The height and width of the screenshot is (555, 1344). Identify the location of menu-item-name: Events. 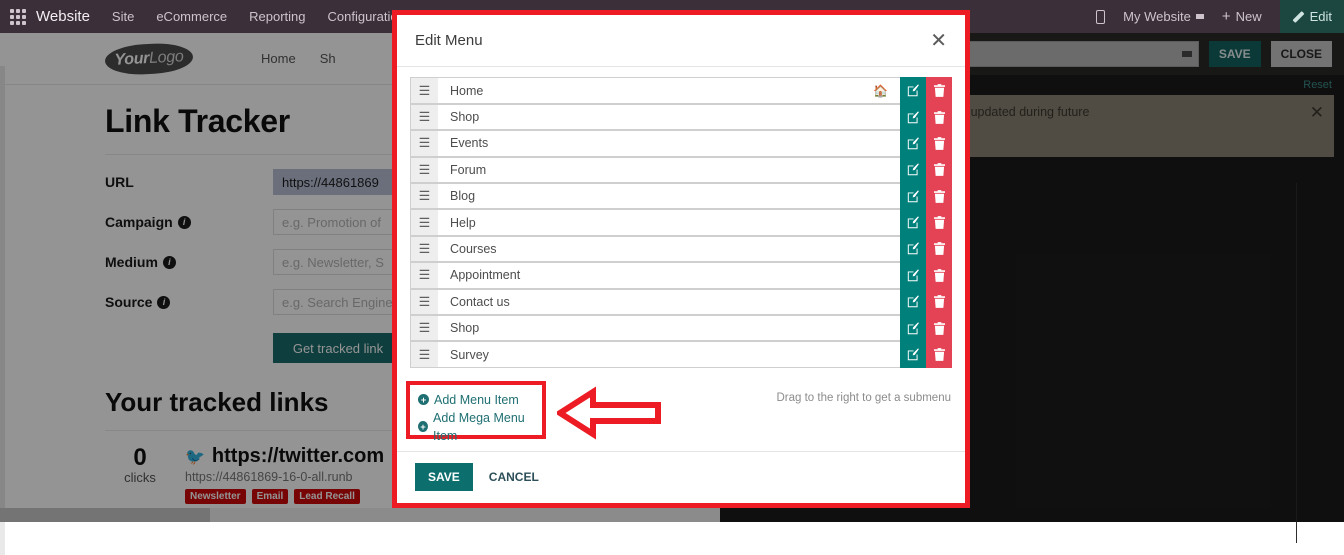
(669, 143).